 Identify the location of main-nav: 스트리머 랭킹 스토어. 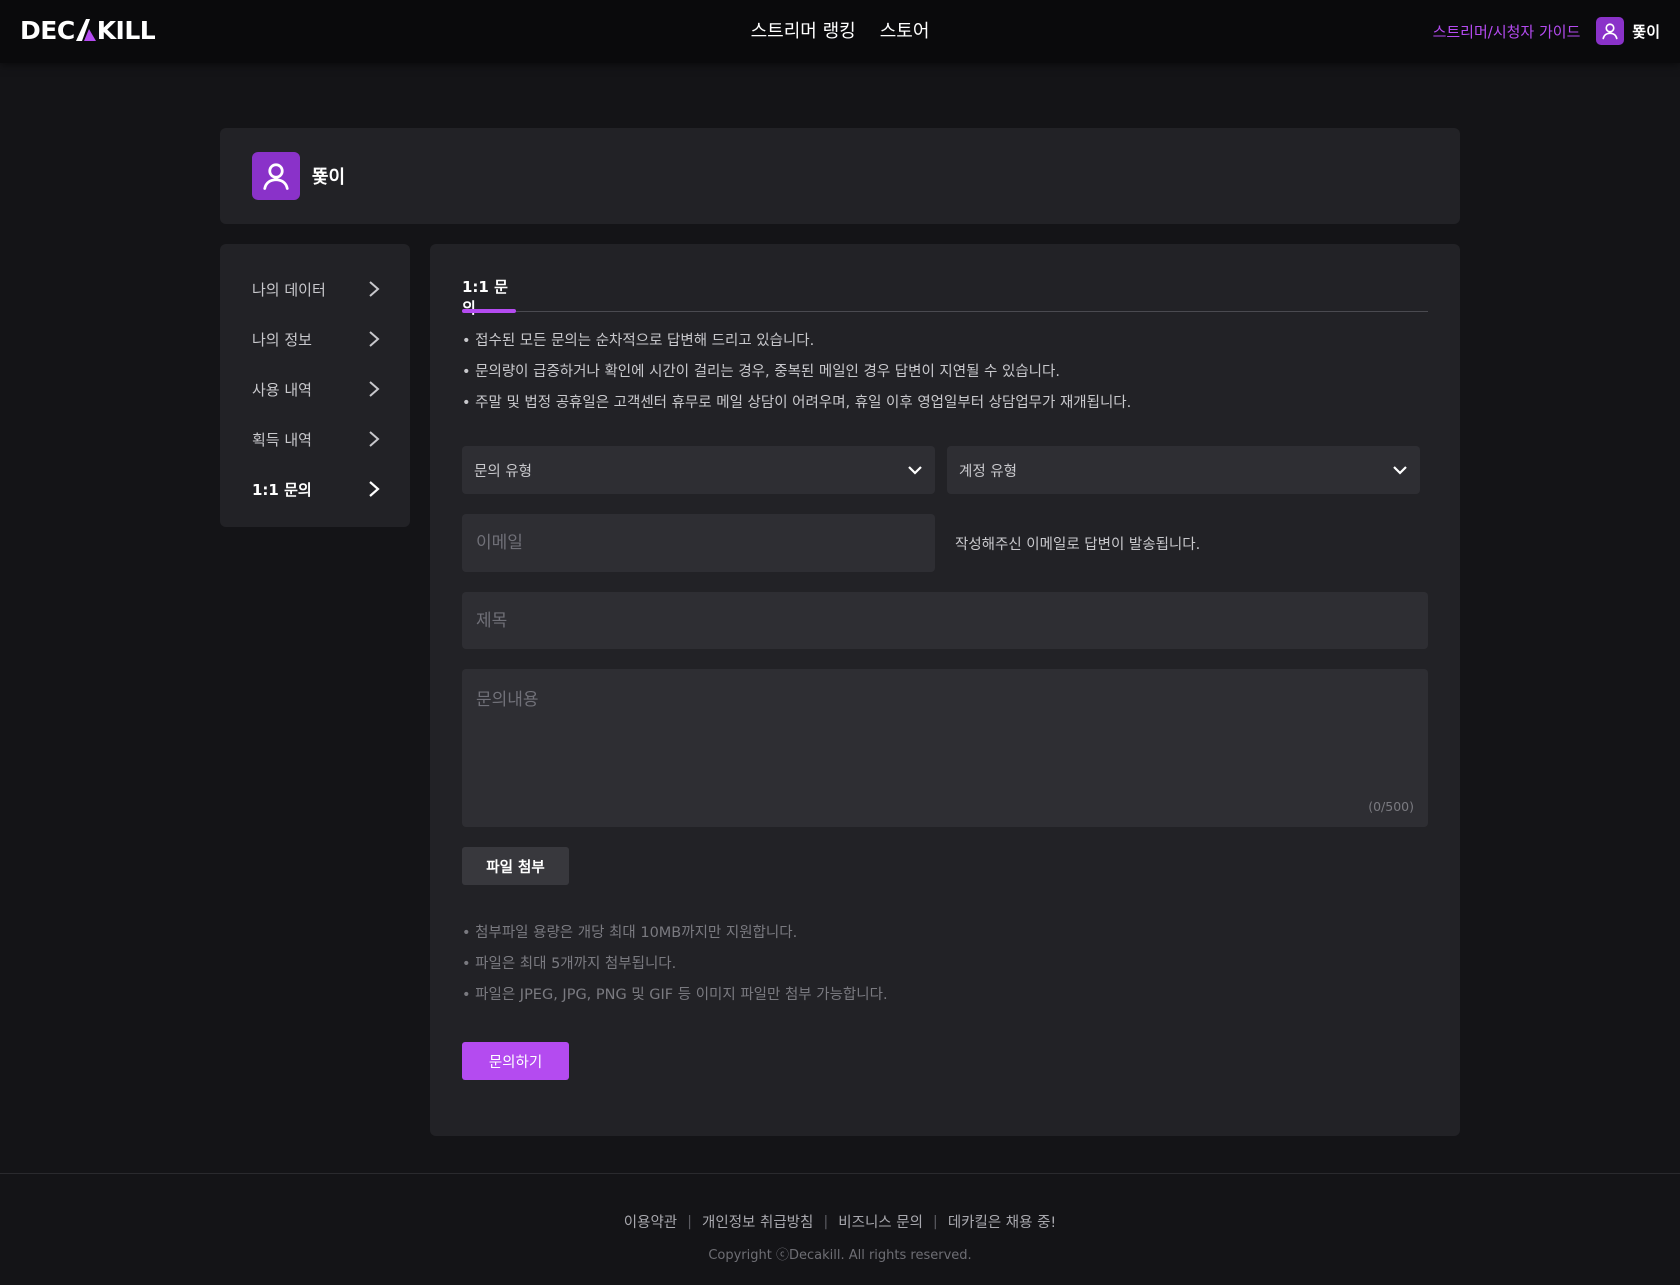
(840, 30).